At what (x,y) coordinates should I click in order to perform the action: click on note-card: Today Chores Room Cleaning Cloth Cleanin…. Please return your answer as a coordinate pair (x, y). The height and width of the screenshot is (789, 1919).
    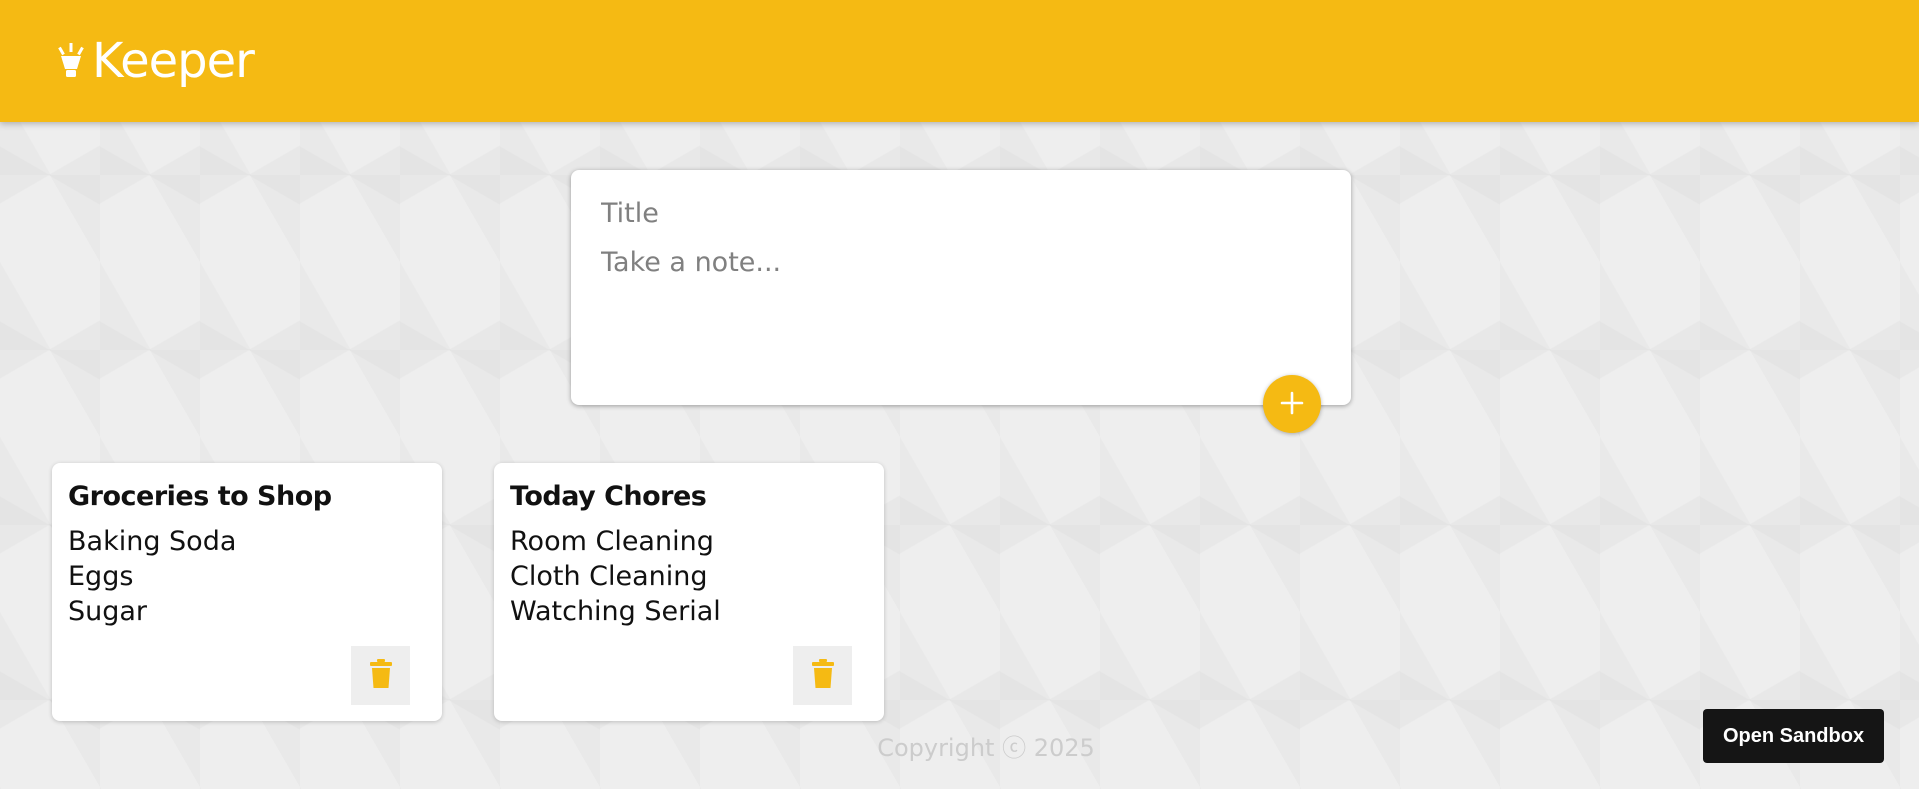
    Looking at the image, I should click on (689, 592).